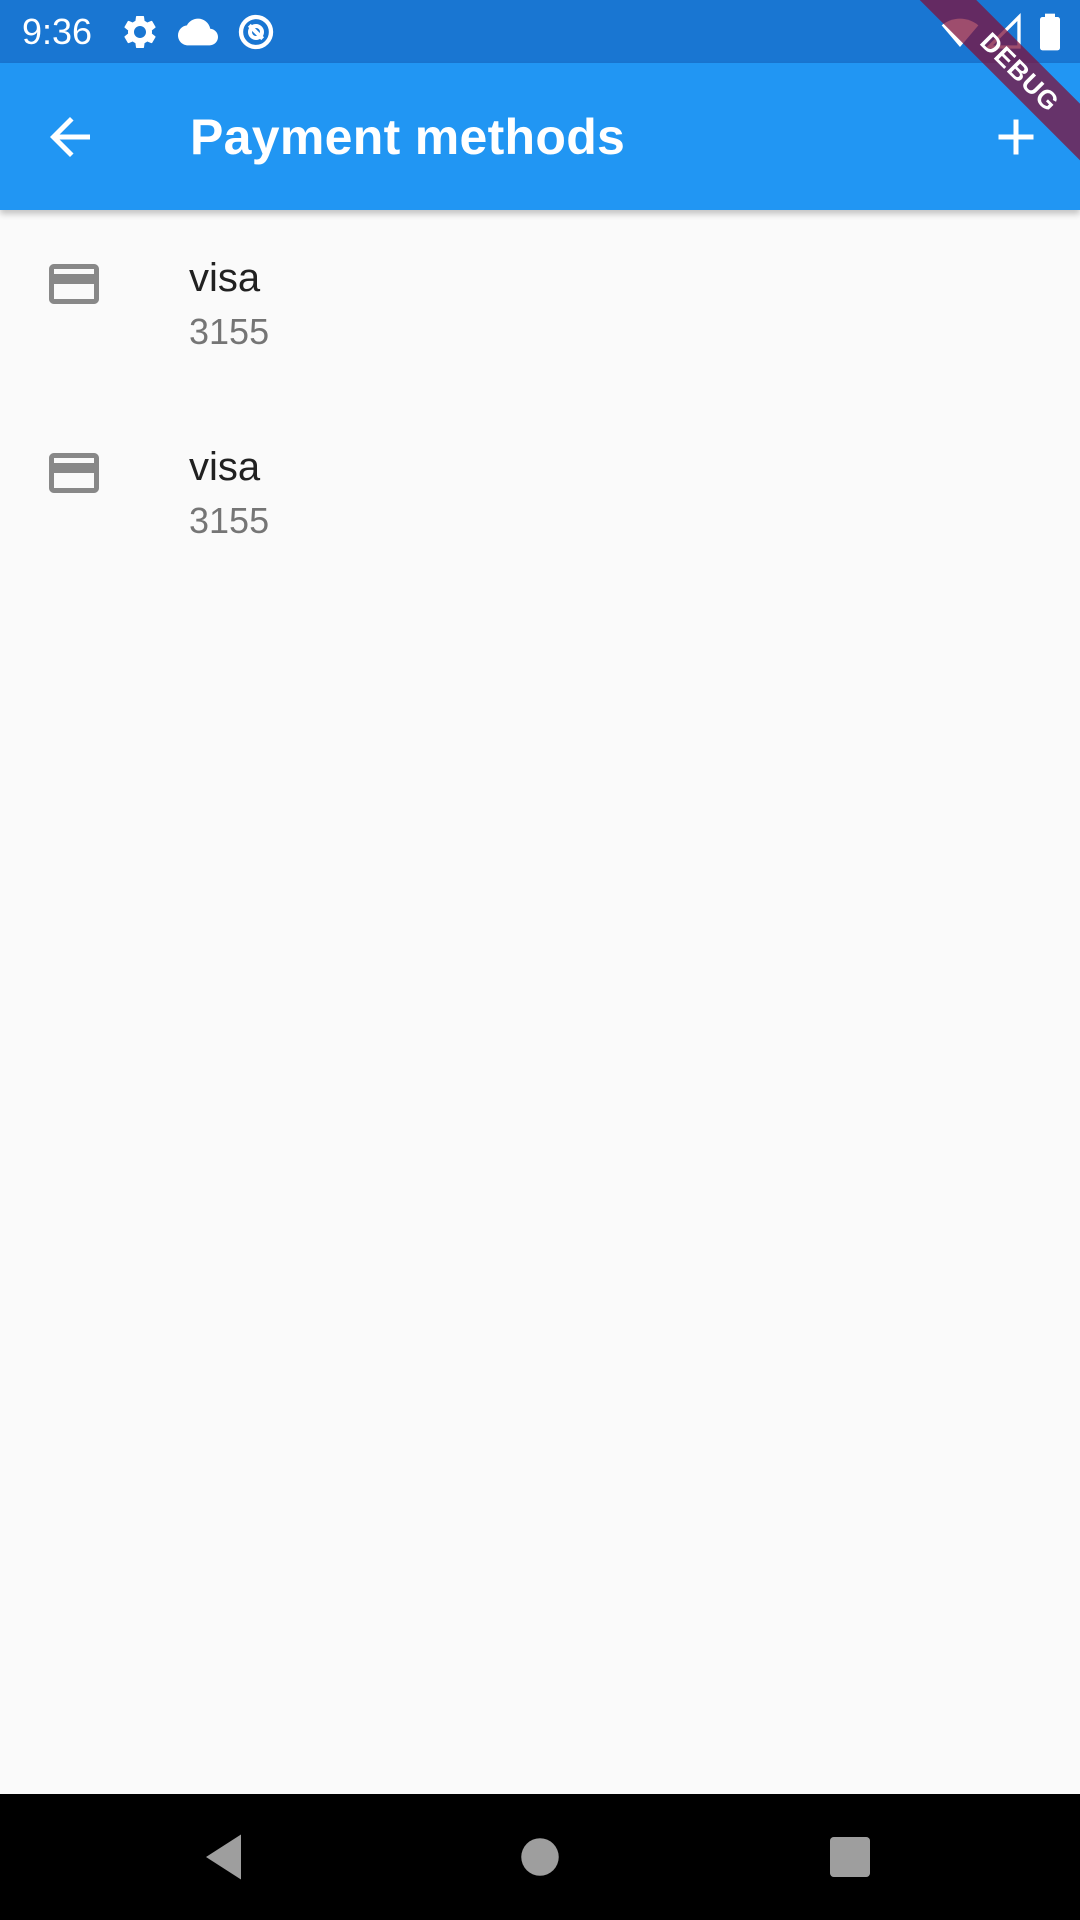 The image size is (1080, 1920). What do you see at coordinates (57, 31) in the screenshot?
I see `status-time: 9:36` at bounding box center [57, 31].